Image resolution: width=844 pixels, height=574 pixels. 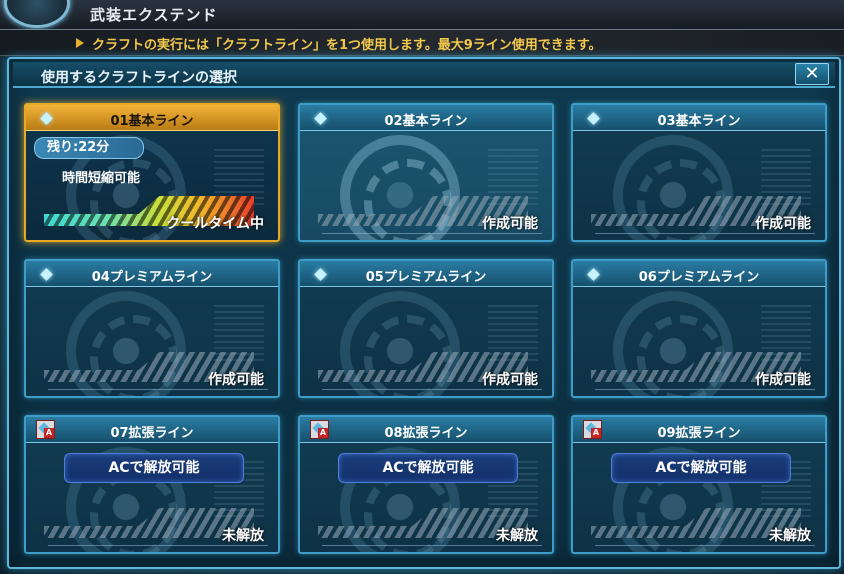 What do you see at coordinates (152, 484) in the screenshot?
I see `line-card-07: A 07拡張ライン ACで解放可能 未解放` at bounding box center [152, 484].